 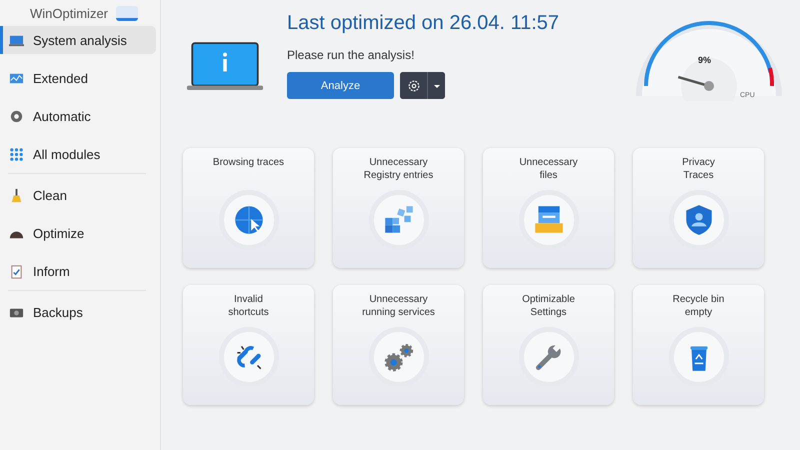 What do you see at coordinates (548, 345) in the screenshot?
I see `module-tile: Optimizable Settings` at bounding box center [548, 345].